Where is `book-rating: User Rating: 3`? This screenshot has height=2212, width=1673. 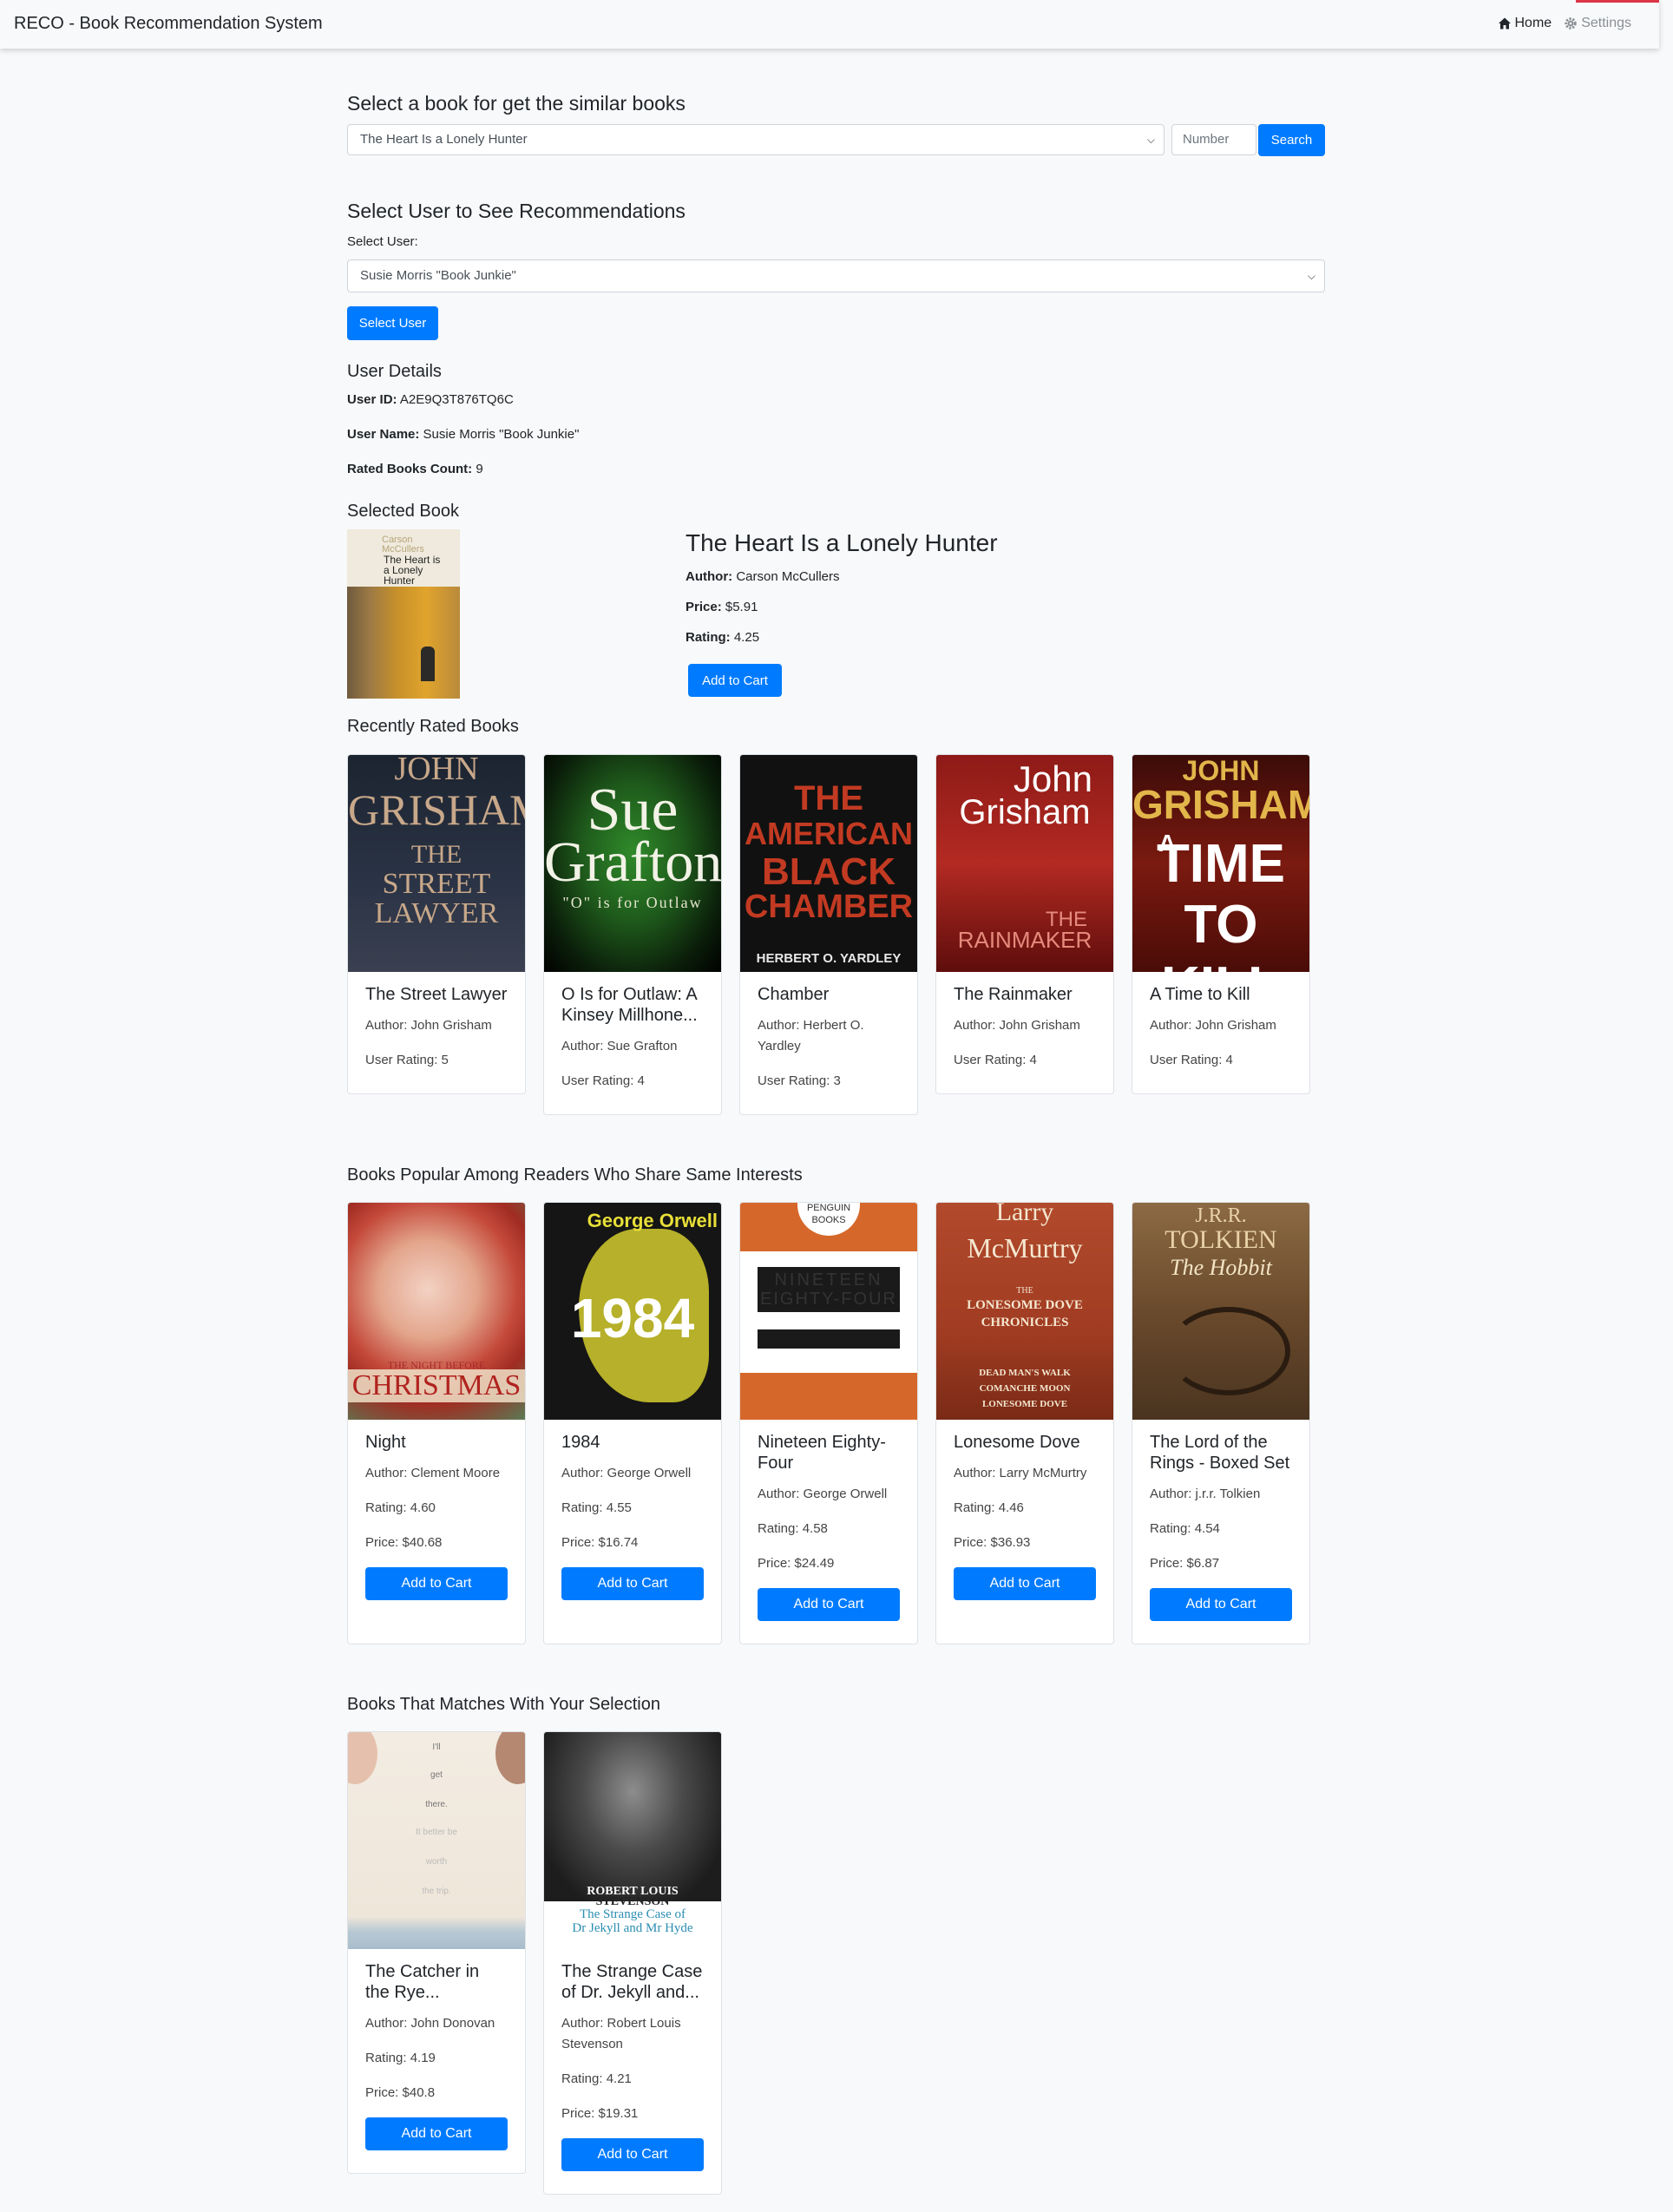
book-rating: User Rating: 3 is located at coordinates (800, 1080).